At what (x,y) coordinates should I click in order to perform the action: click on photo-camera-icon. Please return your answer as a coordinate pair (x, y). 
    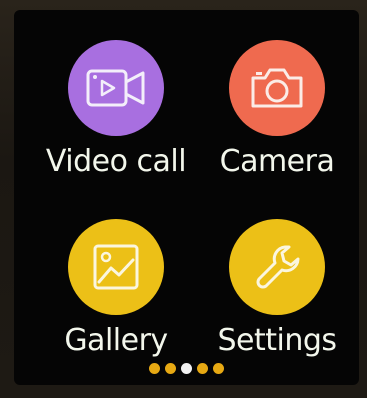
    Looking at the image, I should click on (277, 88).